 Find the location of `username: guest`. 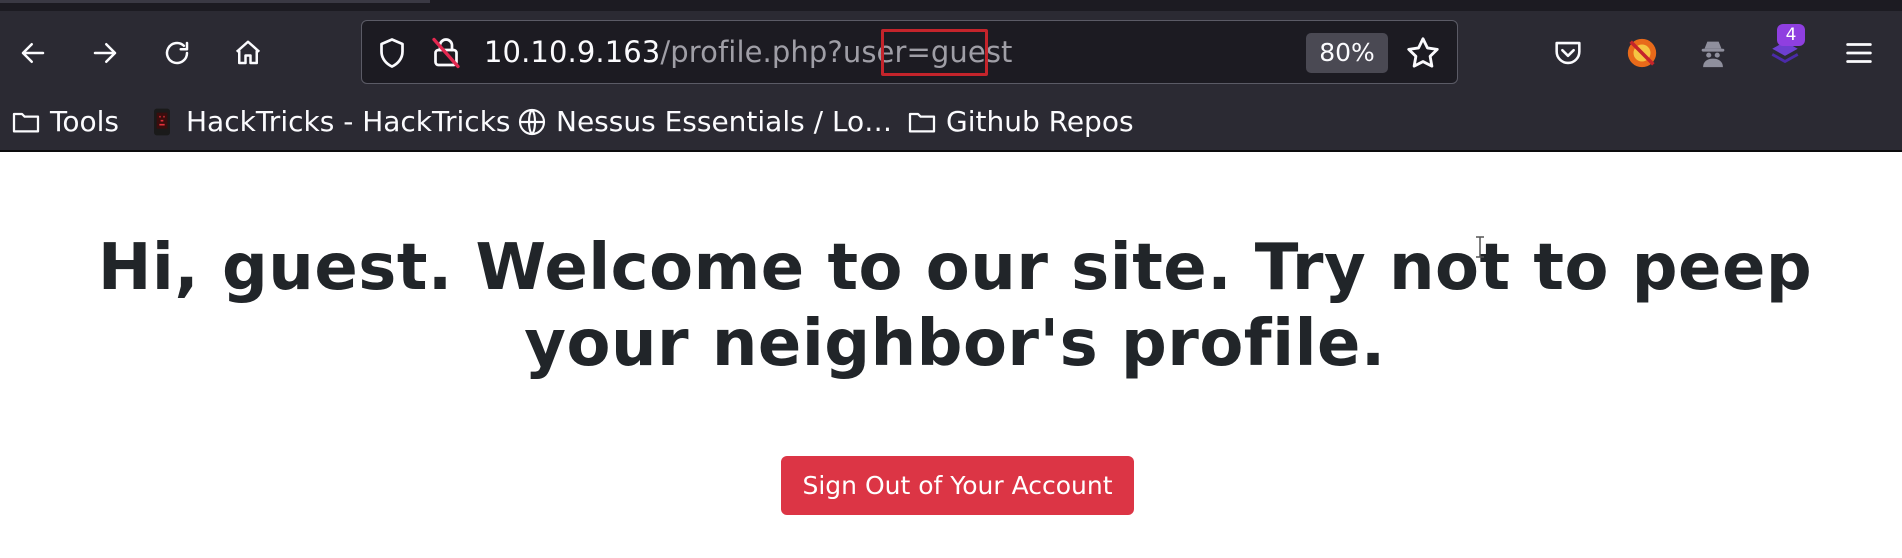

username: guest is located at coordinates (324, 268).